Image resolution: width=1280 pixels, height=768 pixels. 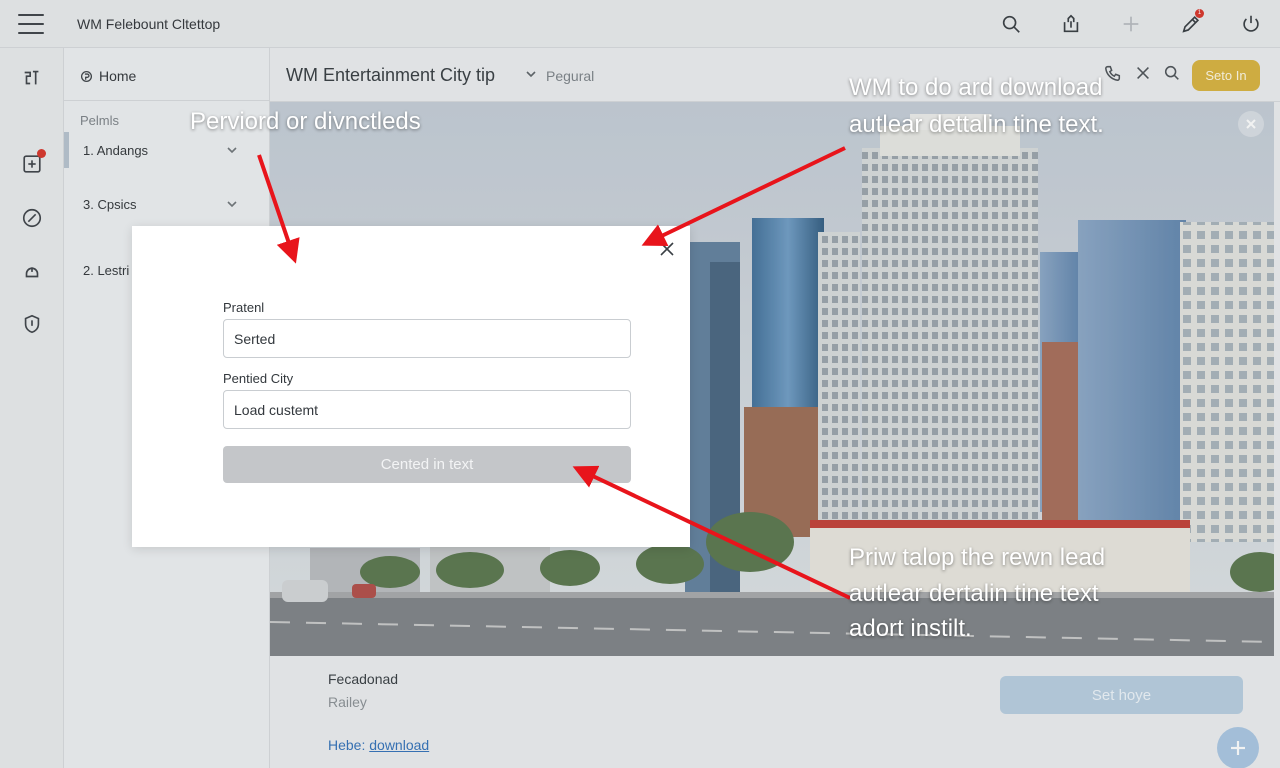 I want to click on close-icon, so click(x=668, y=250).